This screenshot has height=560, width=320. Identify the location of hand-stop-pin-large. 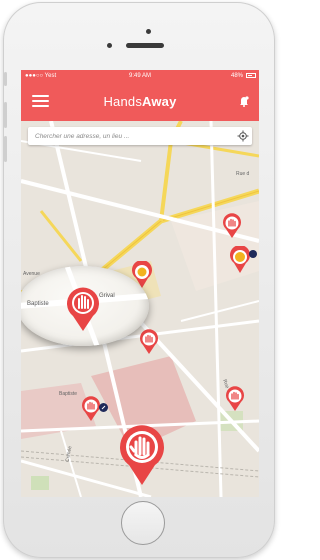
(142, 457).